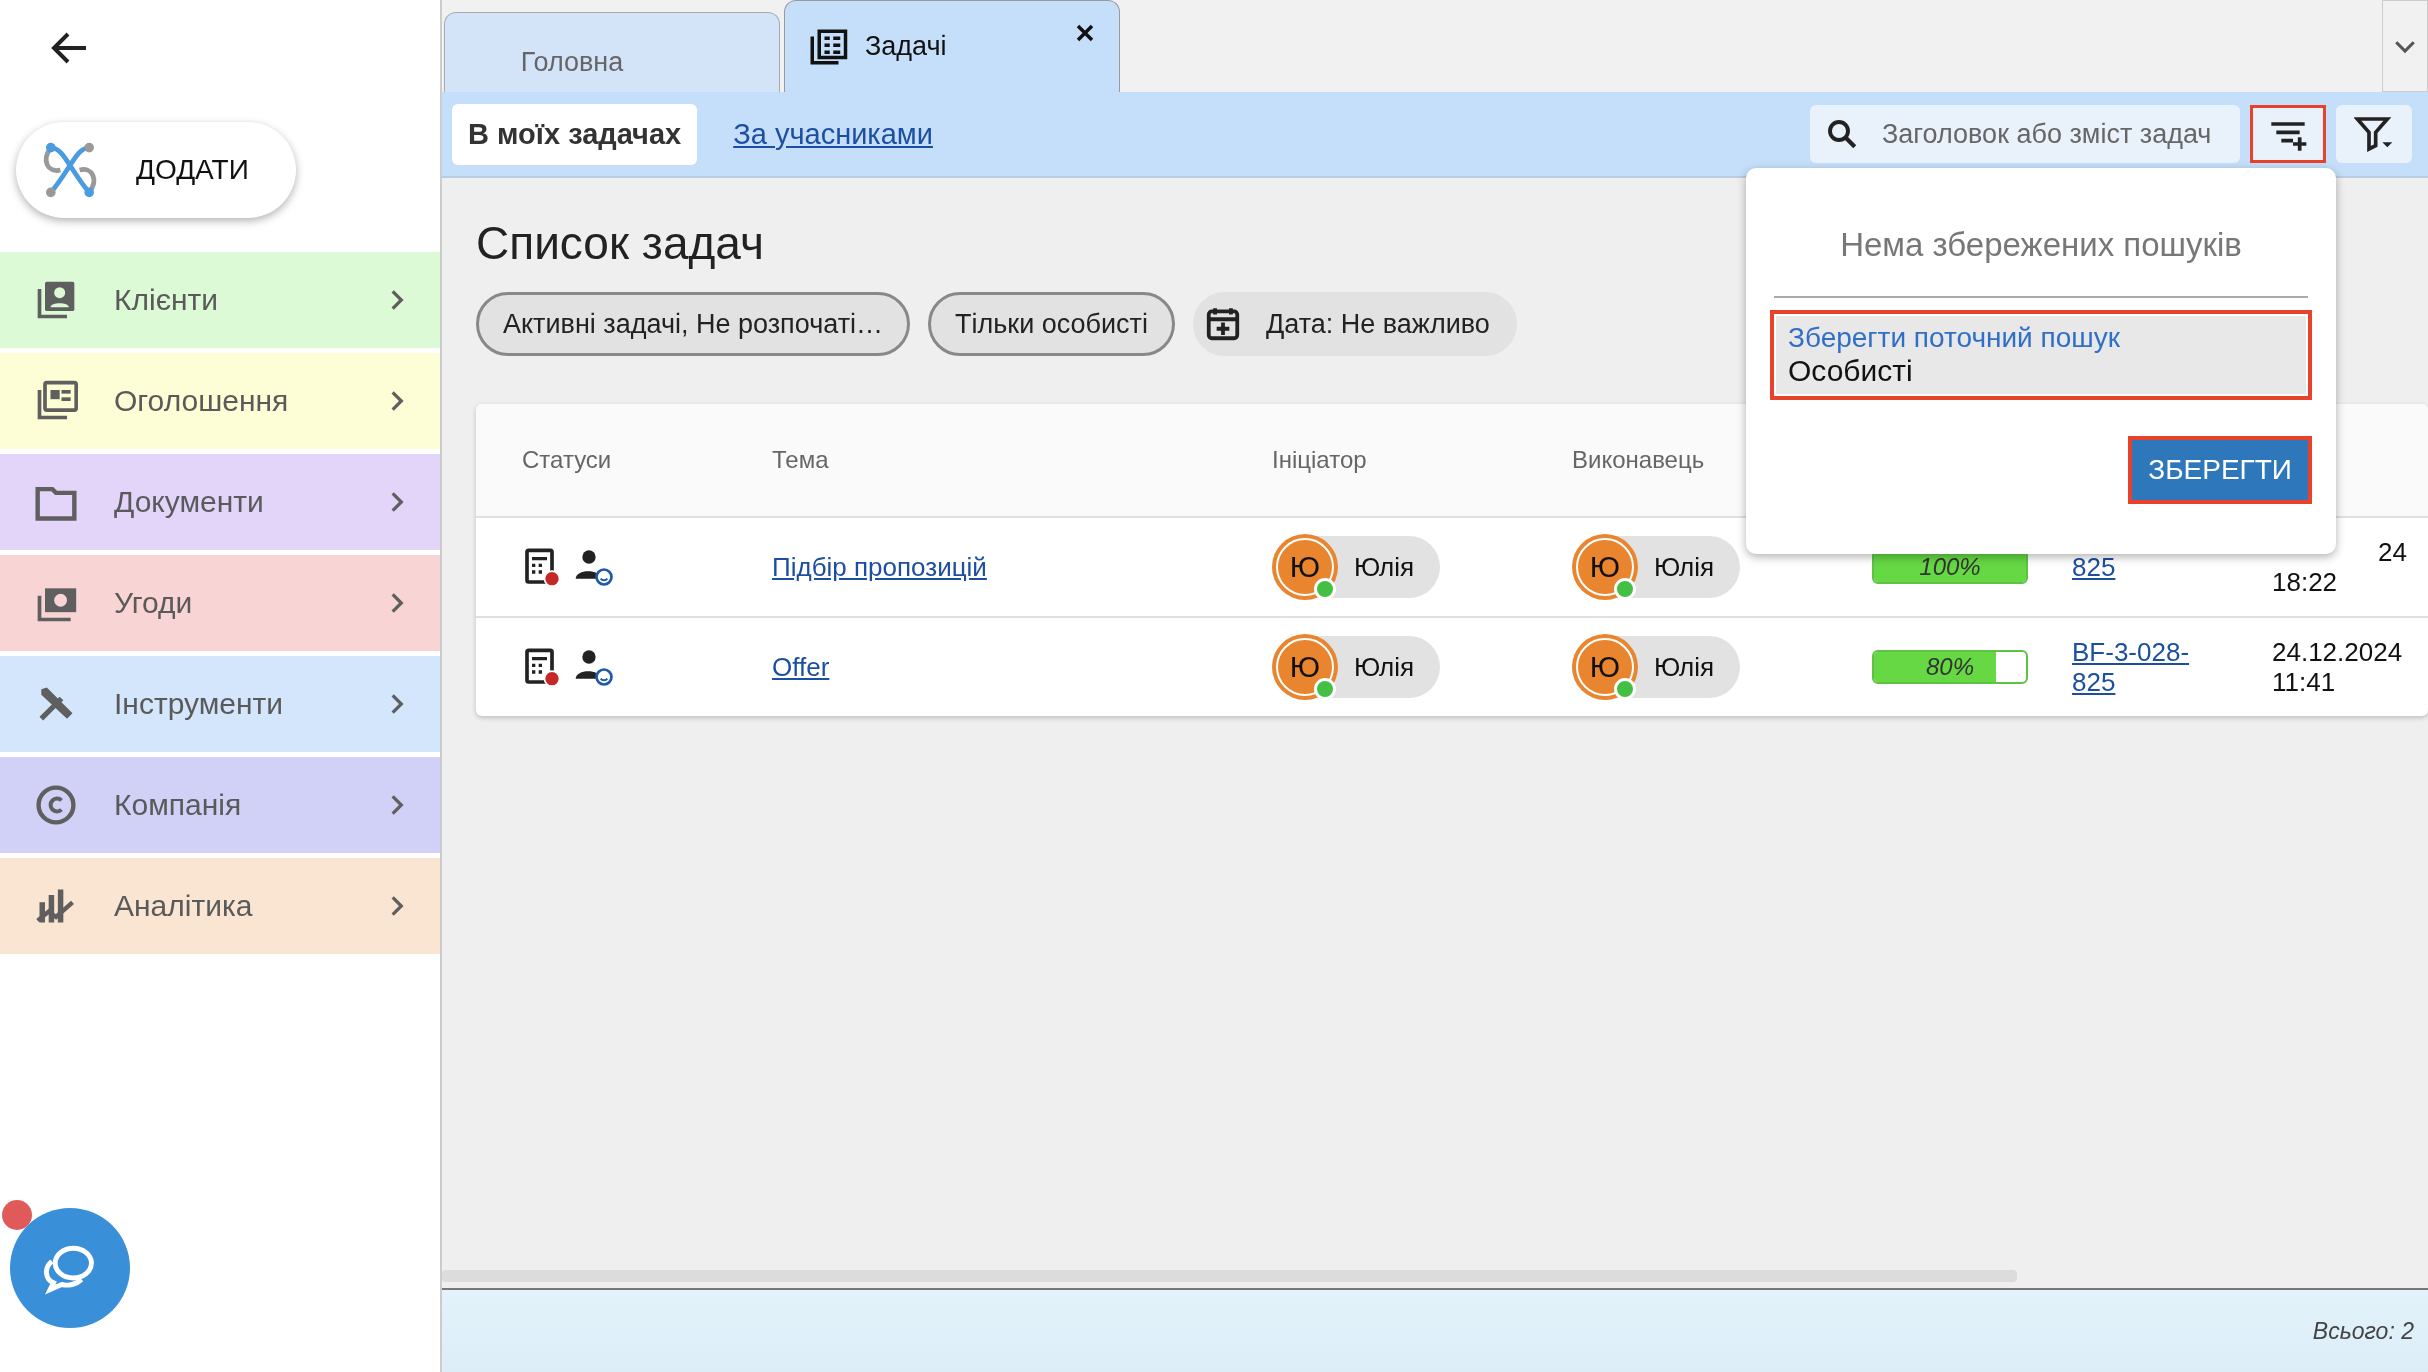 The height and width of the screenshot is (1372, 2428). Describe the element at coordinates (1320, 460) in the screenshot. I see `column-header: Ініціатор` at that location.